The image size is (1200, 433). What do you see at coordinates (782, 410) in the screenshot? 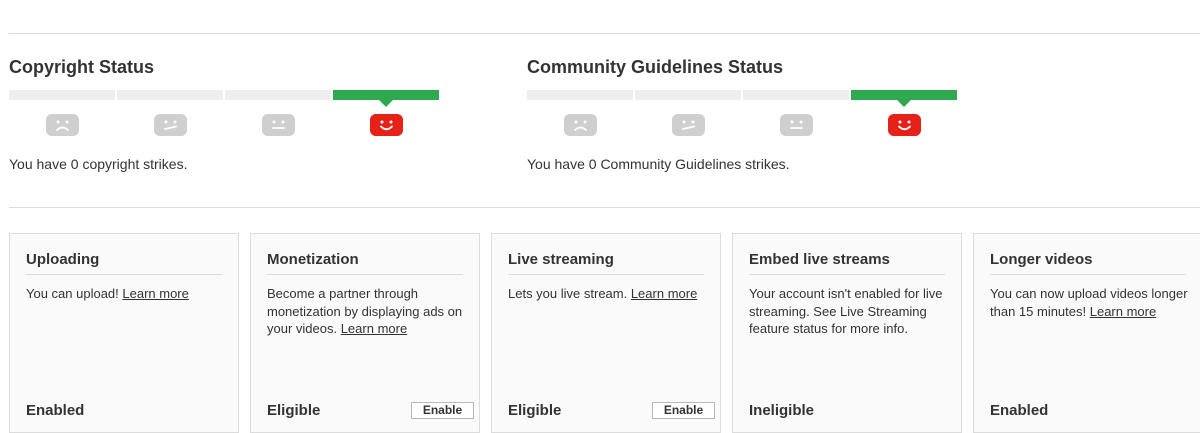
I see `card-status: Ineligible` at bounding box center [782, 410].